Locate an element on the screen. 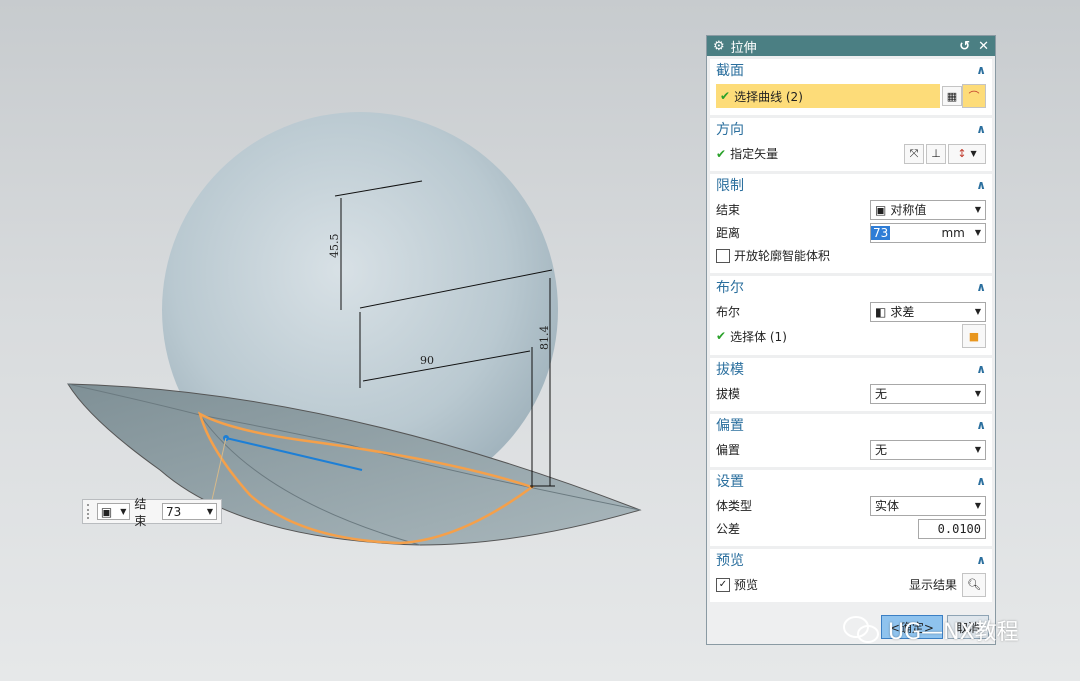 Image resolution: width=1080 pixels, height=681 pixels. offset-panel-header: 偏置 ∧ is located at coordinates (851, 425).